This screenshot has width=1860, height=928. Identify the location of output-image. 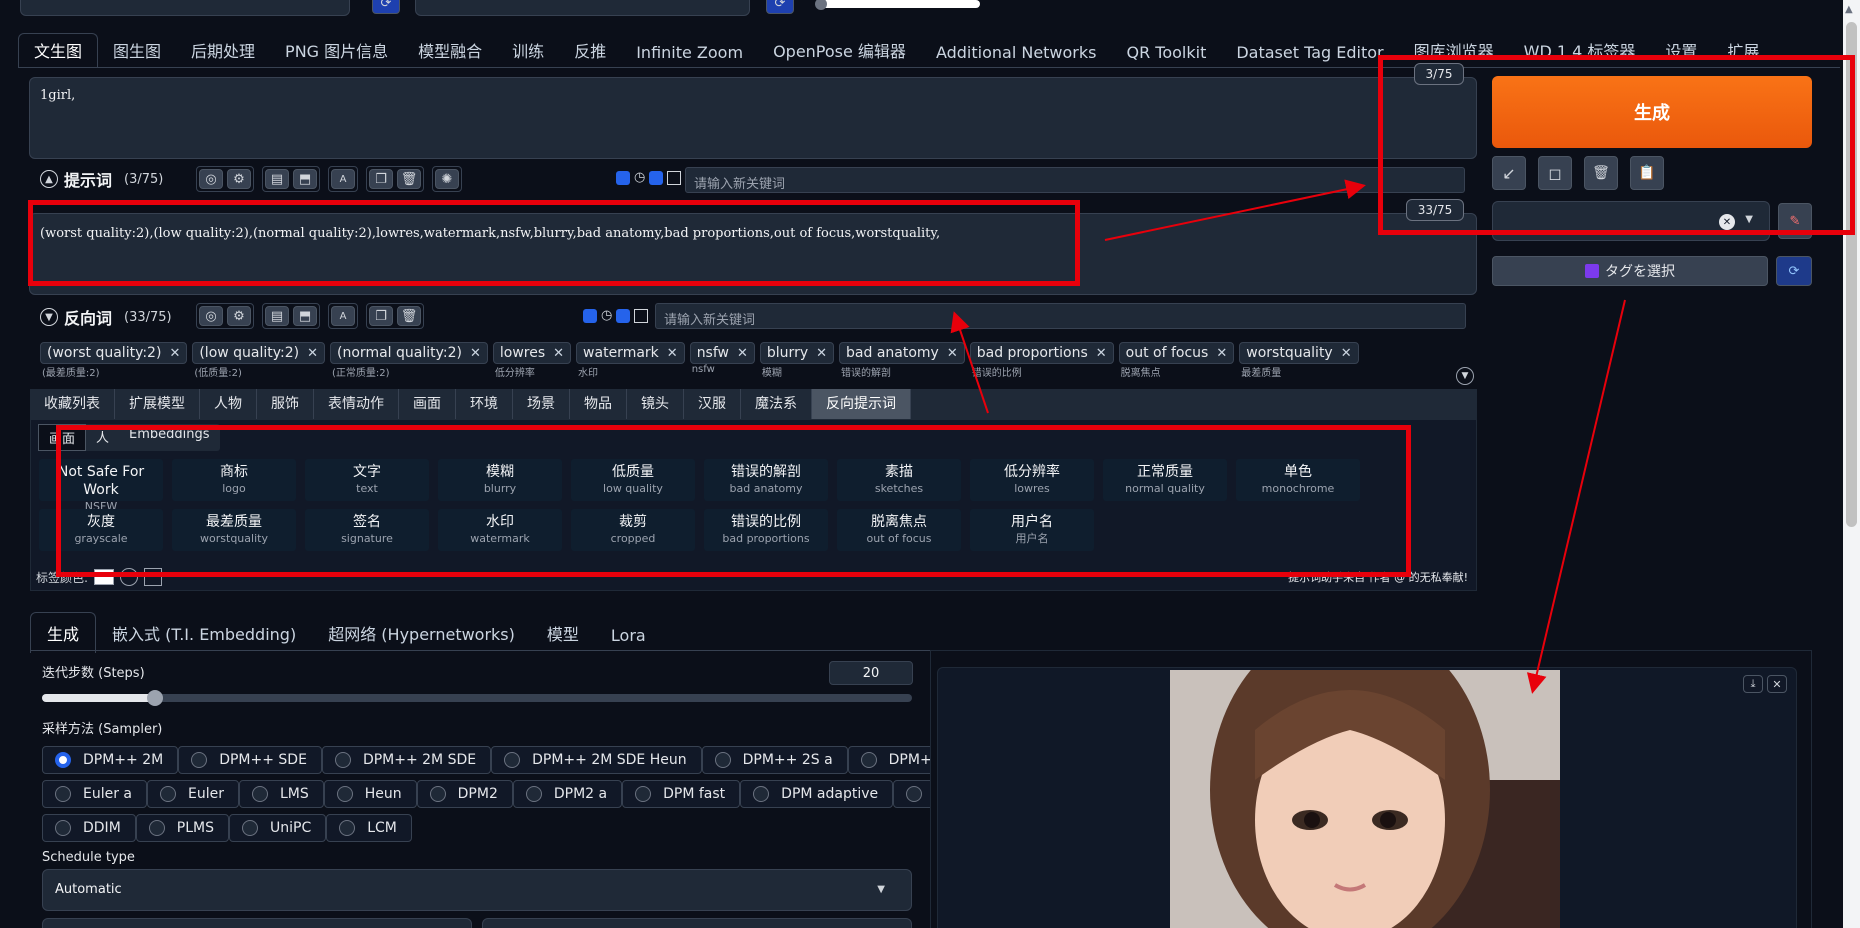
(1365, 799).